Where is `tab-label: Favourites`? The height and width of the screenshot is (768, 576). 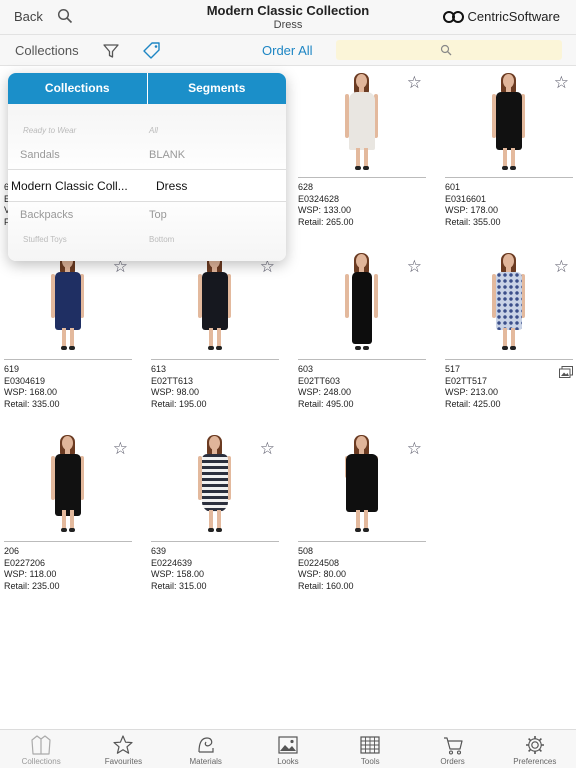
tab-label: Favourites is located at coordinates (123, 761).